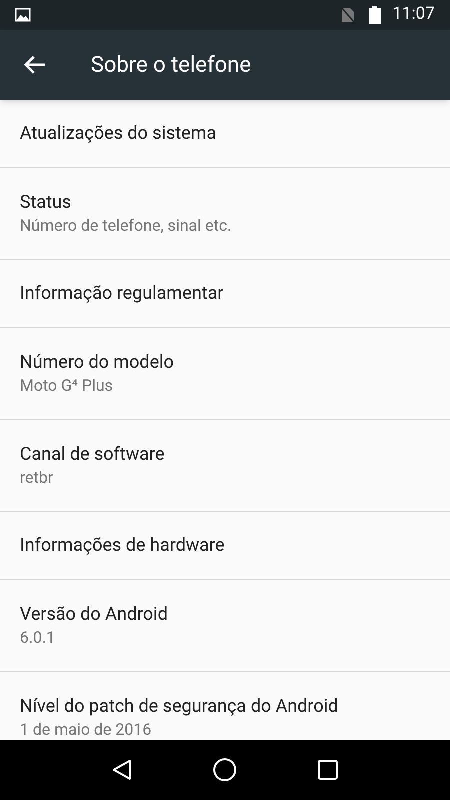  I want to click on no-sim-icon, so click(347, 15).